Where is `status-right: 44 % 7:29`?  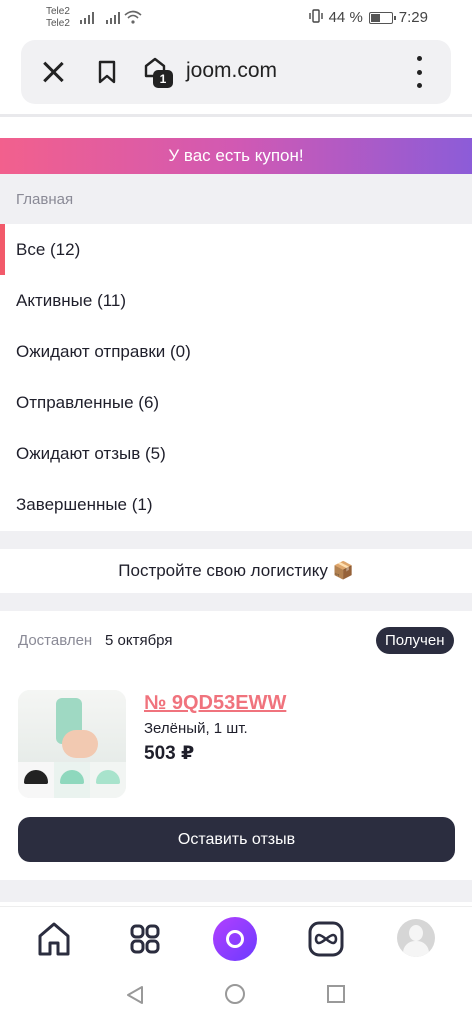
status-right: 44 % 7:29 is located at coordinates (368, 17).